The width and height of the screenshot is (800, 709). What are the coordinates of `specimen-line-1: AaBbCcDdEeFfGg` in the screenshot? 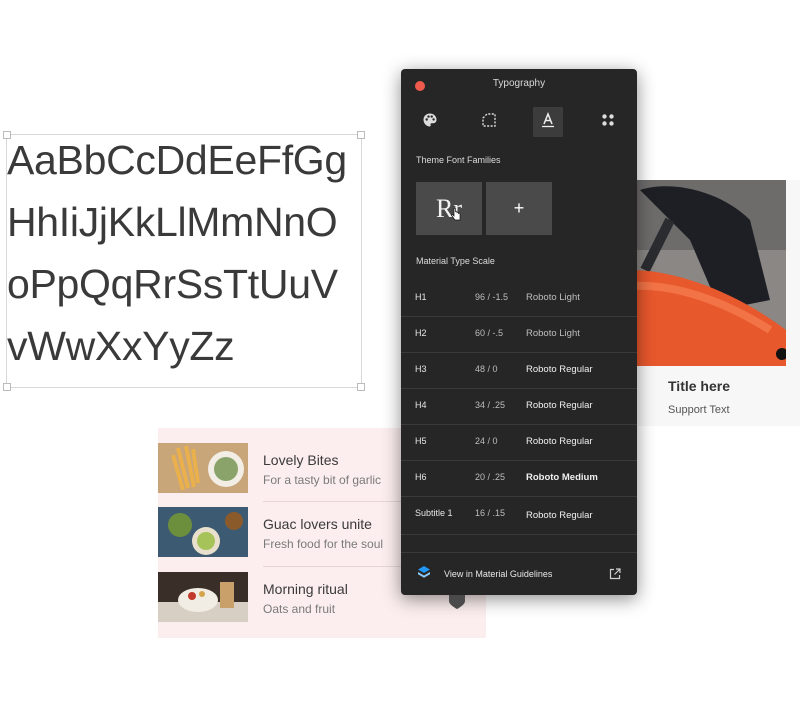 It's located at (177, 160).